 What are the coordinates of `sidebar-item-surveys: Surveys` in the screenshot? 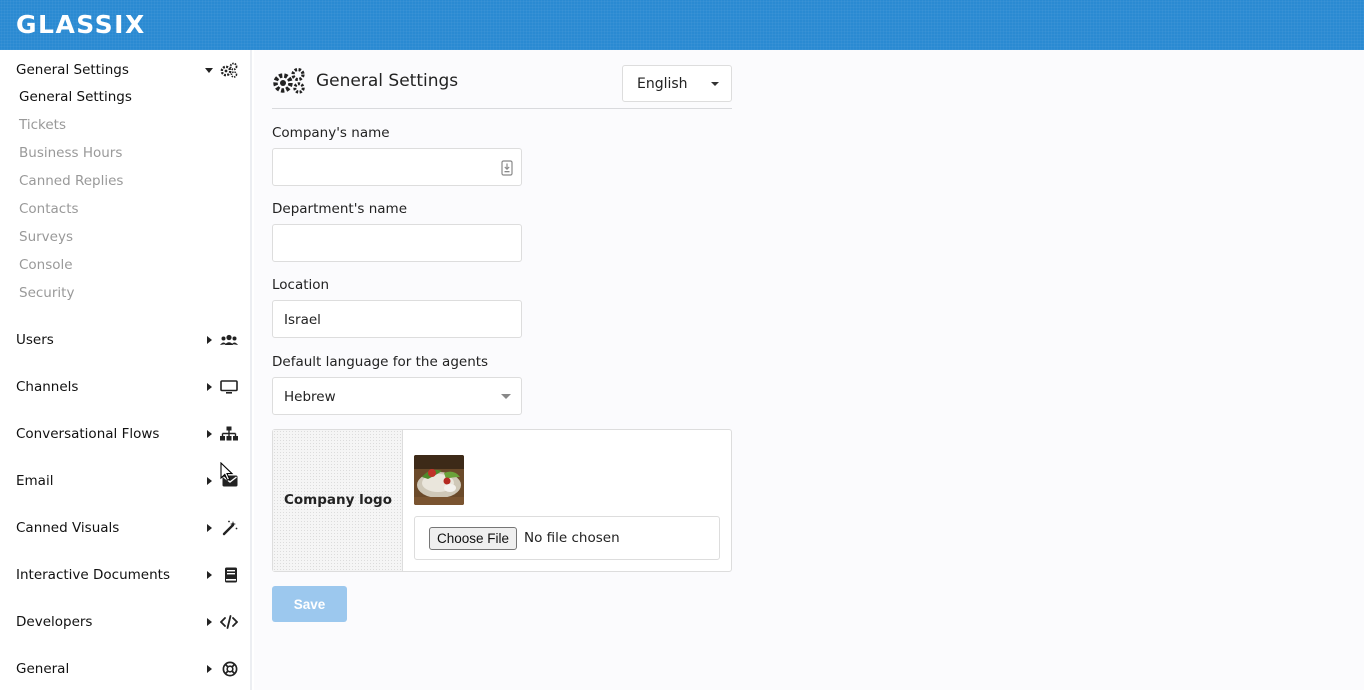 It's located at (46, 237).